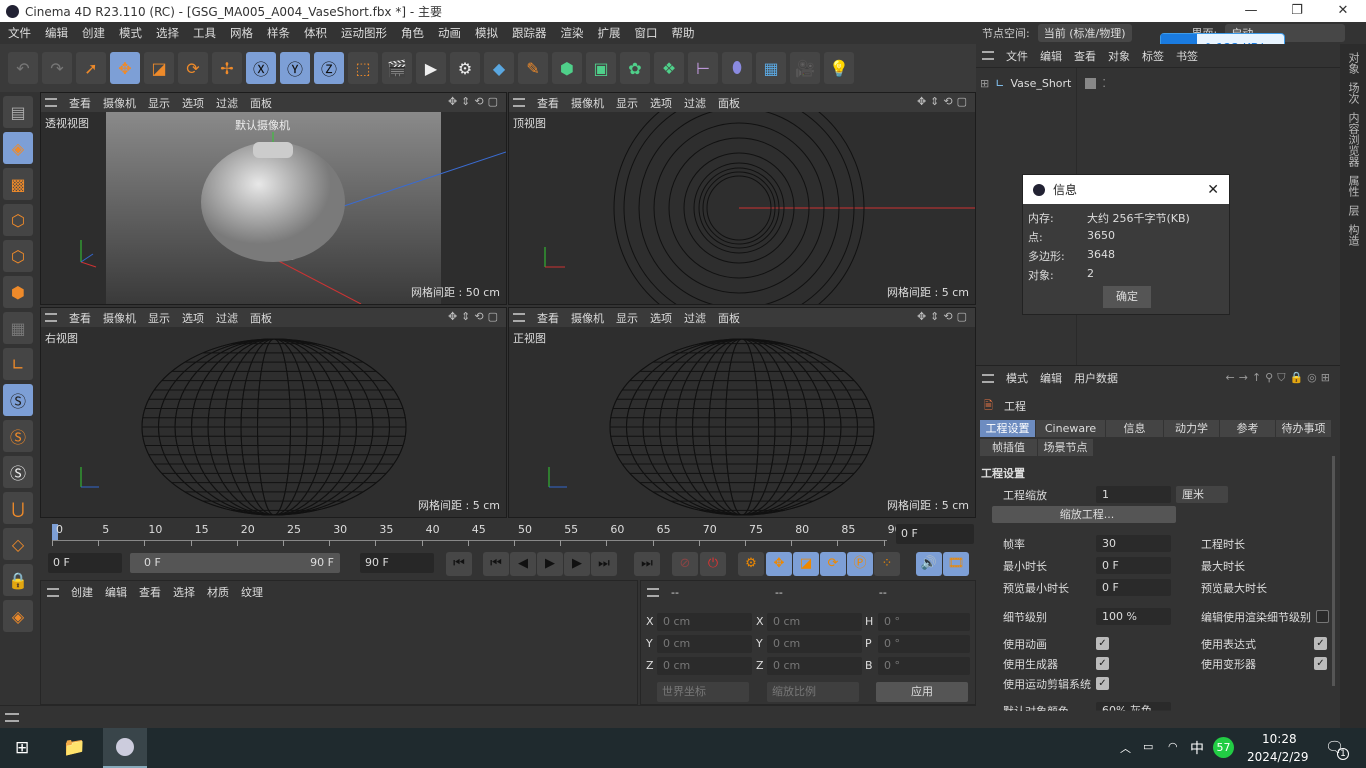 The height and width of the screenshot is (768, 1366). What do you see at coordinates (713, 564) in the screenshot?
I see `autokey-icon: ⏻` at bounding box center [713, 564].